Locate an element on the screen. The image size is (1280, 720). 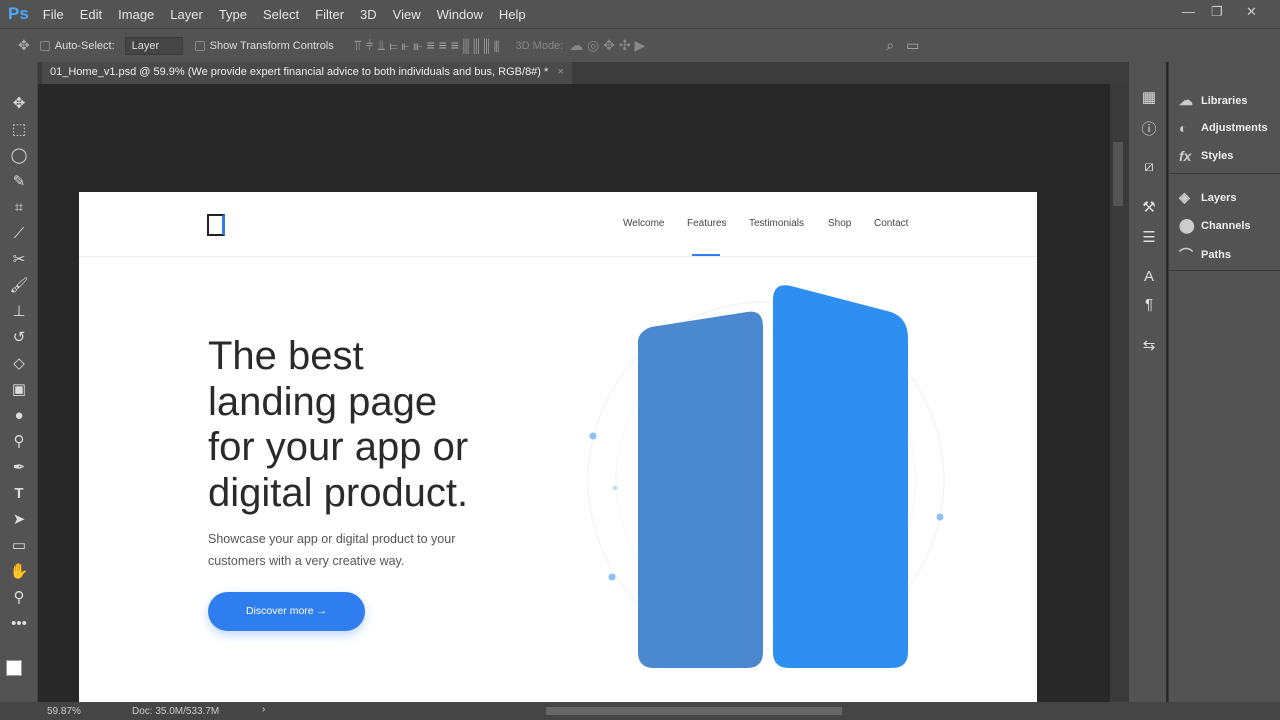
workspace-icon: ▭ is located at coordinates (912, 45).